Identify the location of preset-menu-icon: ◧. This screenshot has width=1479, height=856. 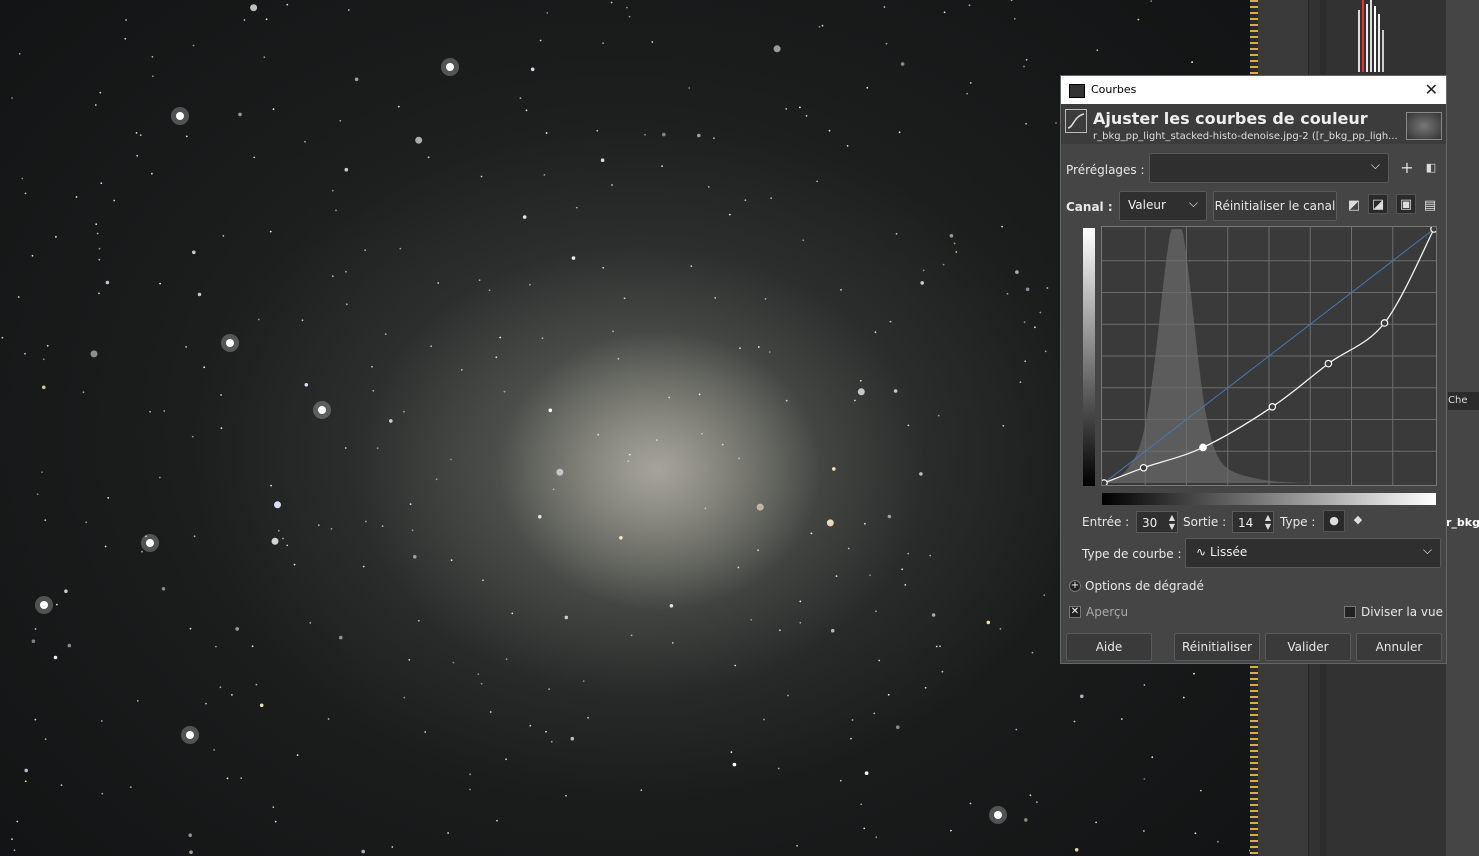
(1431, 168).